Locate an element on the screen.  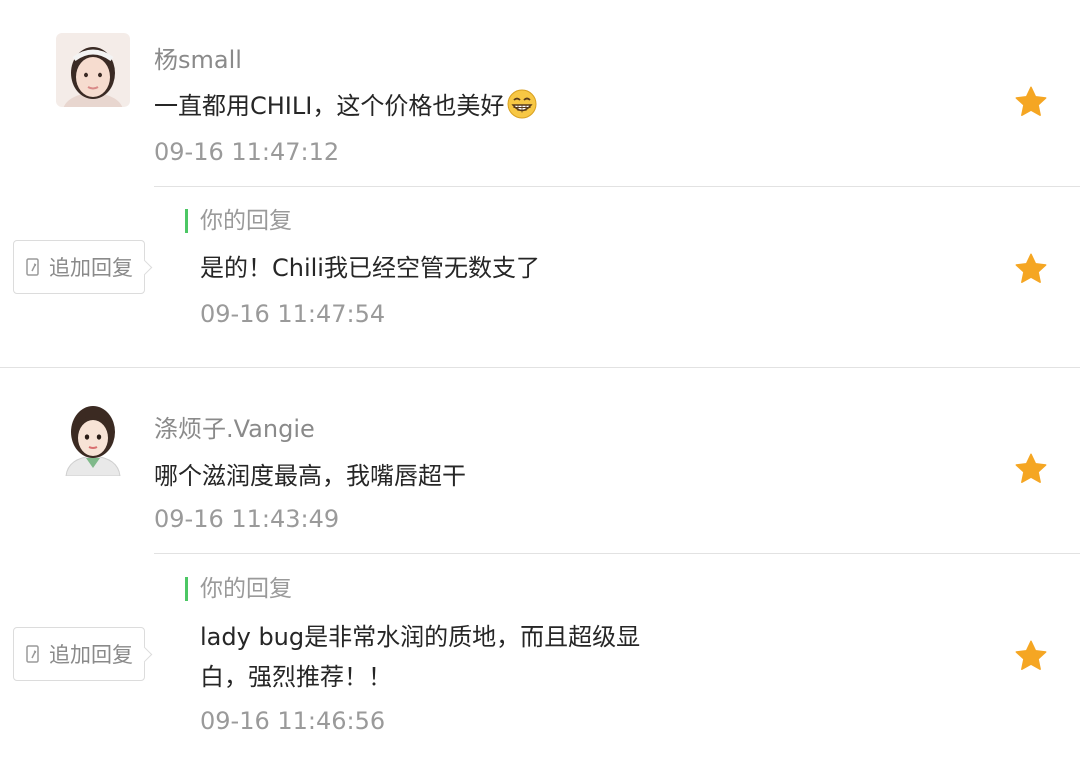
comment-text: 一直都用CHILI，这个价格也美好 is located at coordinates (346, 103).